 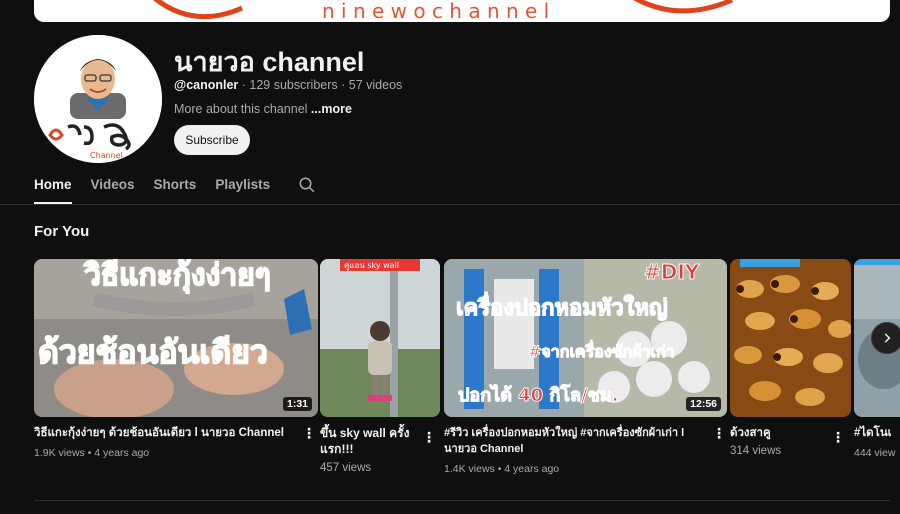 What do you see at coordinates (307, 185) in the screenshot?
I see `search-icon` at bounding box center [307, 185].